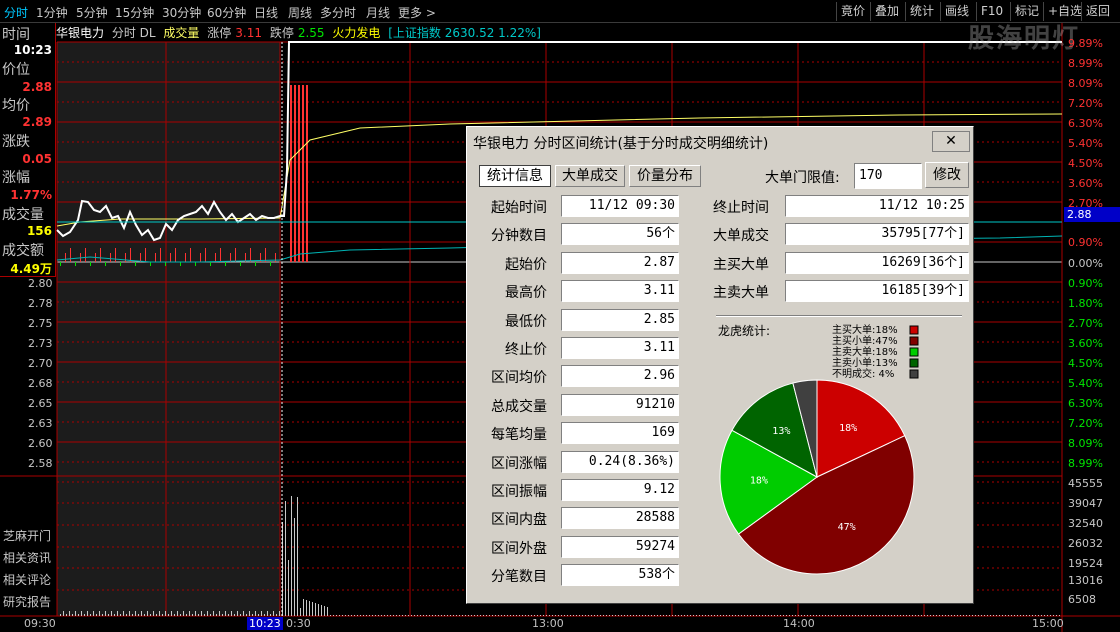 This screenshot has width=1120, height=632. What do you see at coordinates (1085, 563) in the screenshot?
I see `vol-tick: 19524` at bounding box center [1085, 563].